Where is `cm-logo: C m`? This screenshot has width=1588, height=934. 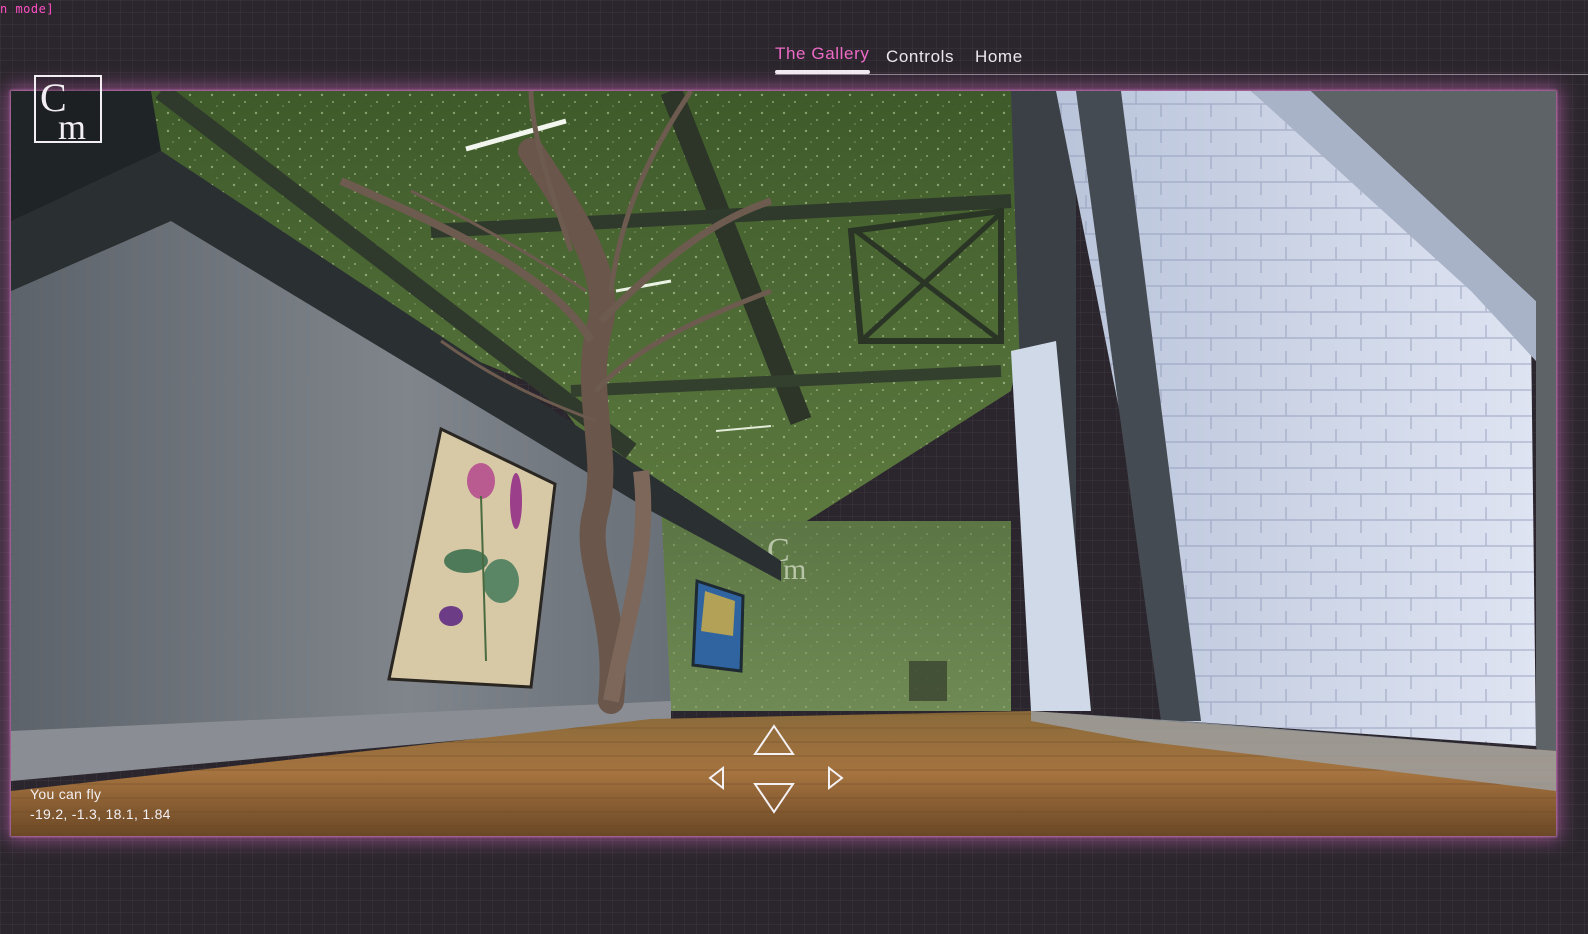
cm-logo: C m is located at coordinates (68, 111).